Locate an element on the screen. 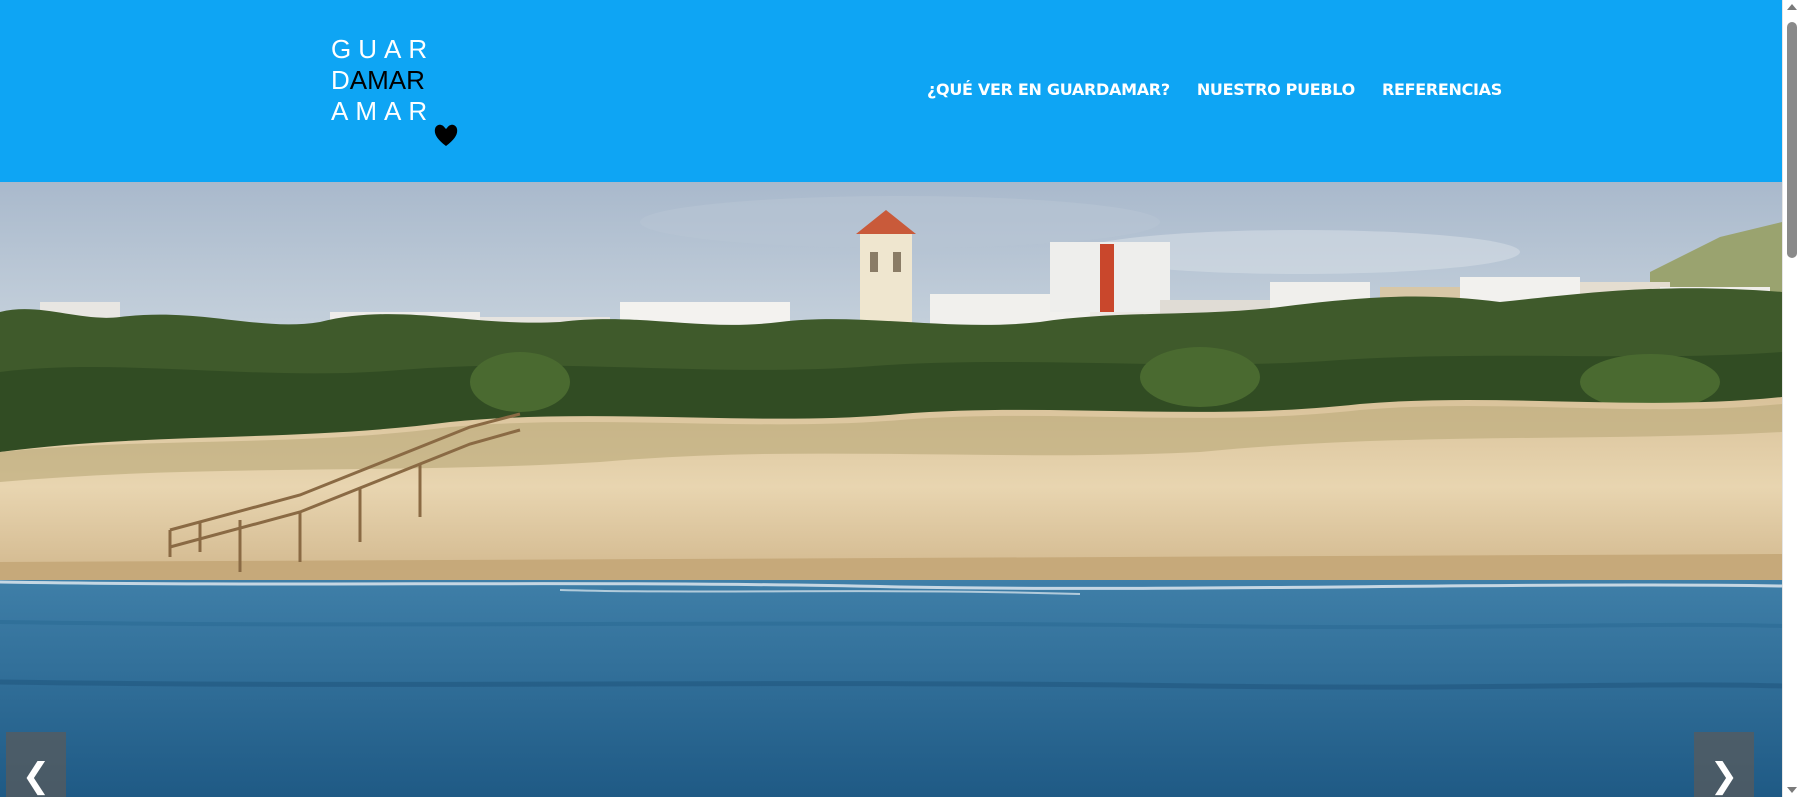 This screenshot has height=797, width=1800. logo-line-2-first: D is located at coordinates (340, 80).